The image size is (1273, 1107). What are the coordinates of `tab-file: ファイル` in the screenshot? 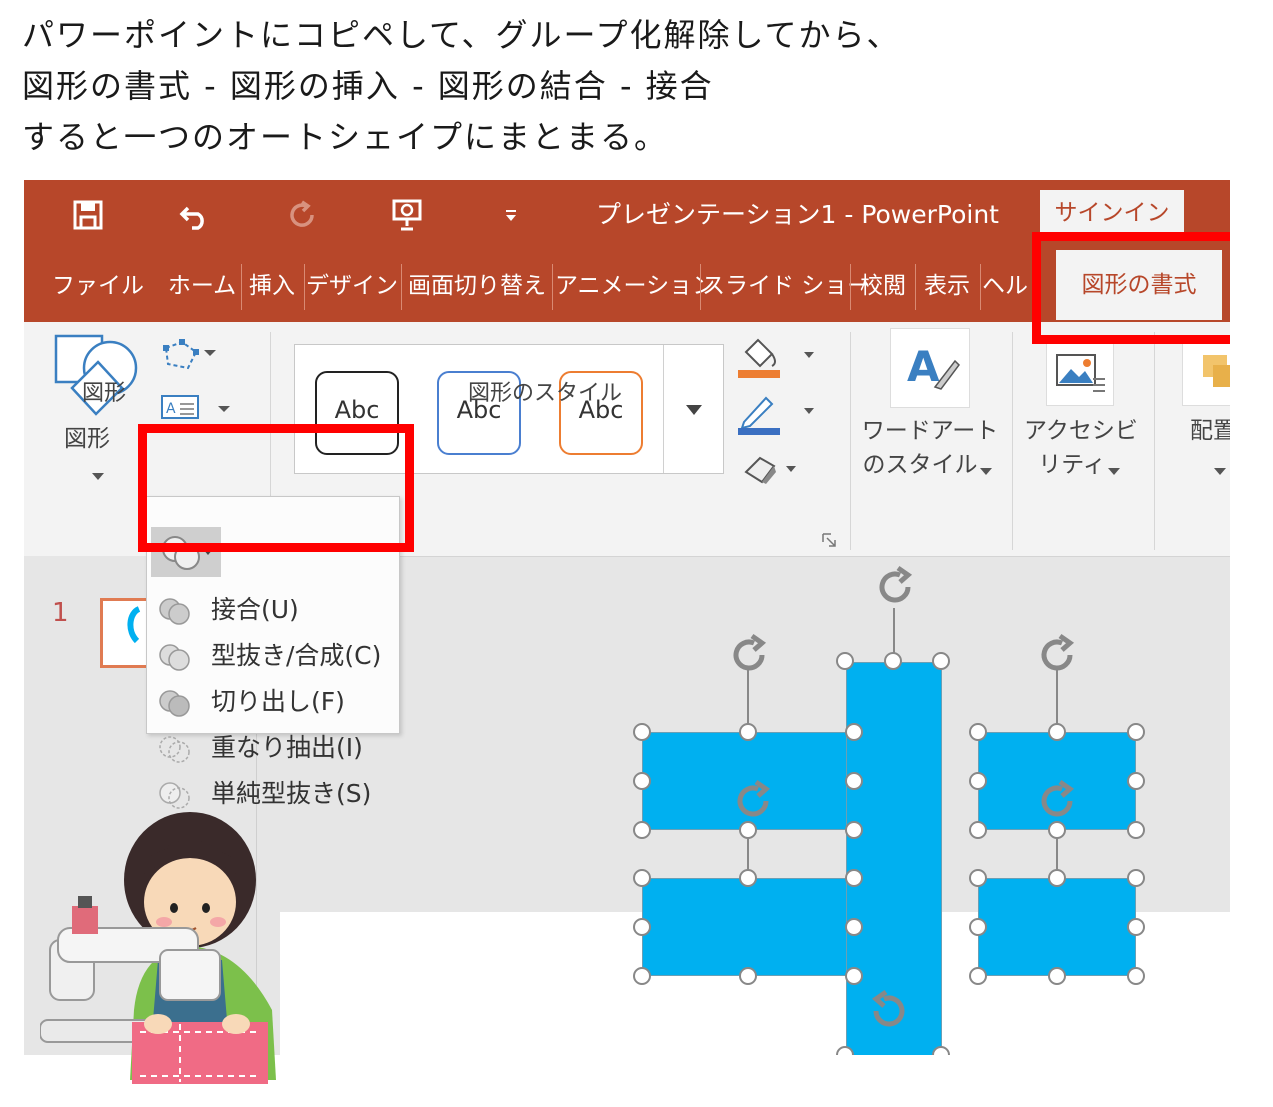 It's located at (98, 286).